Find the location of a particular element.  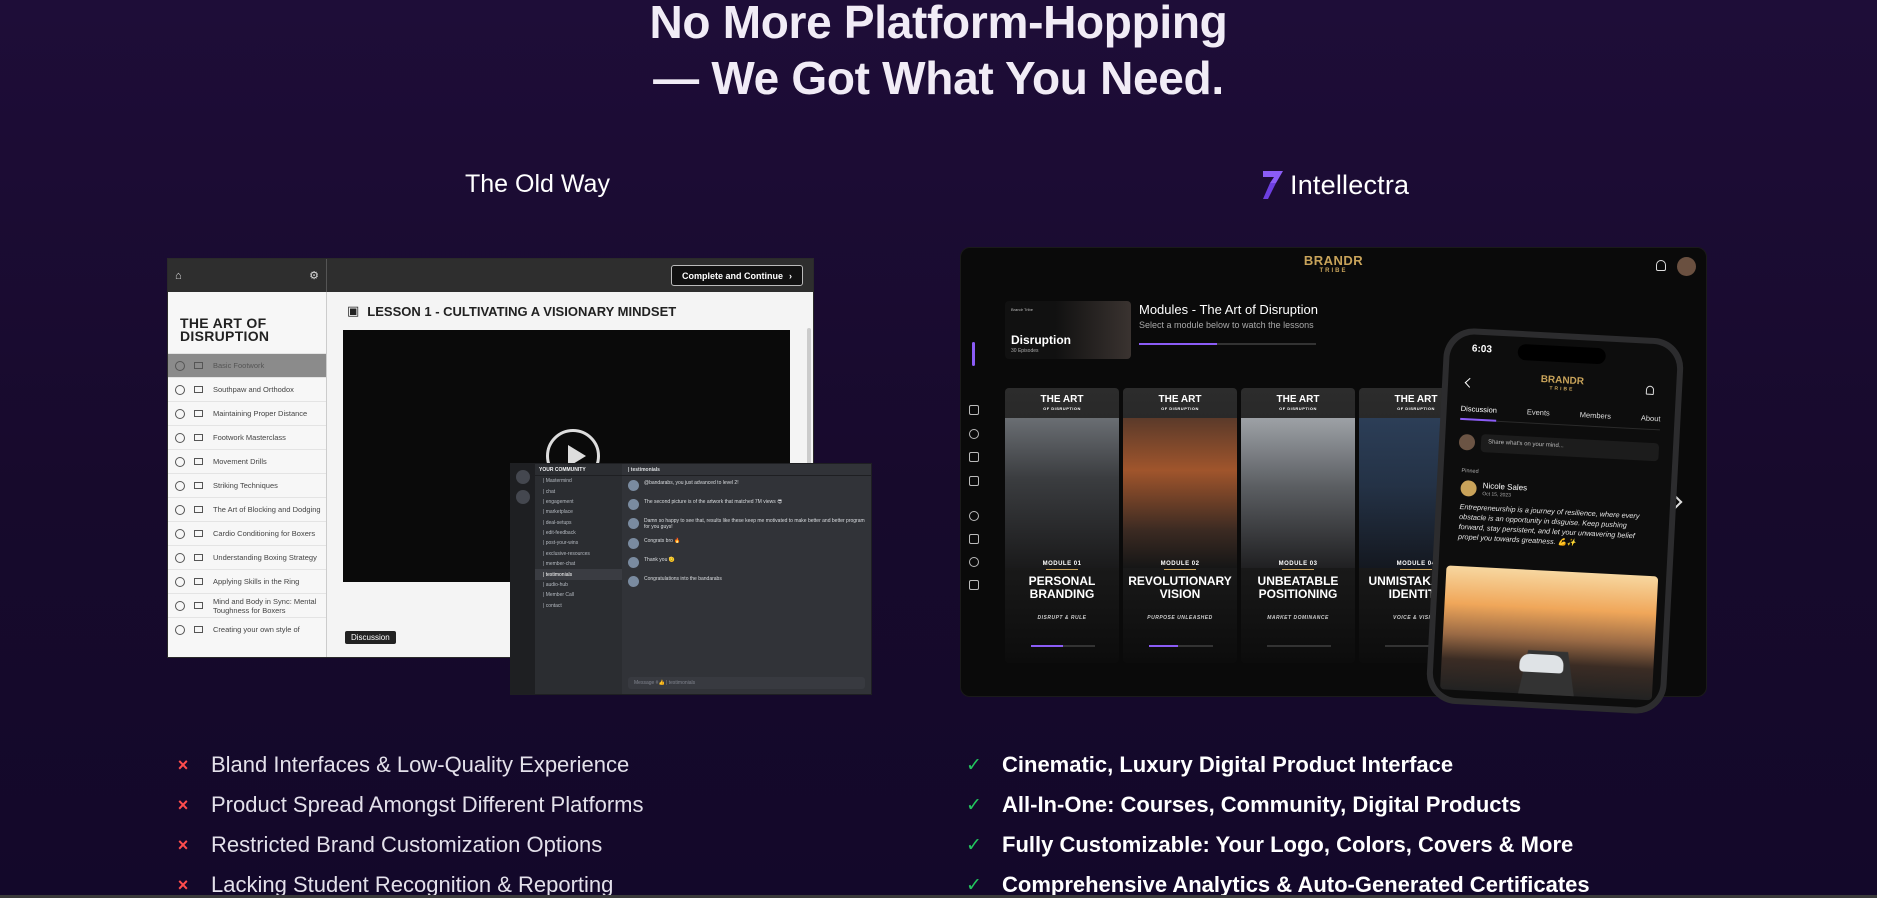

message-input: Message #👍 | testimonials is located at coordinates (746, 683).